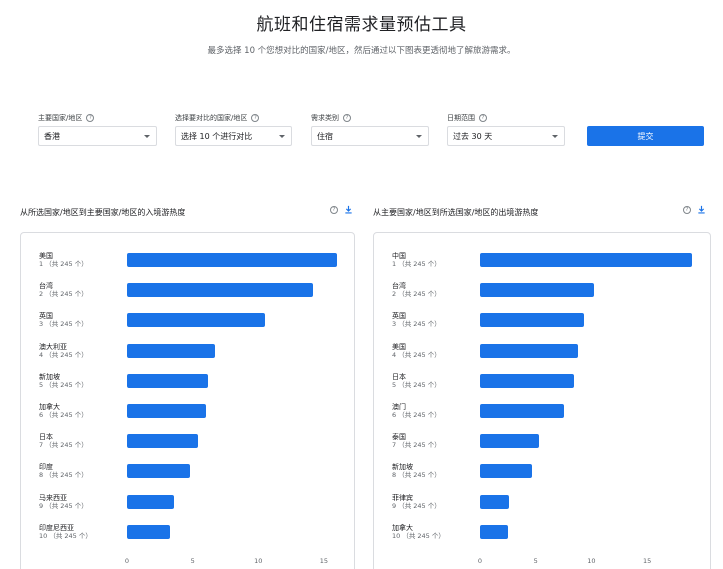  Describe the element at coordinates (506, 136) in the screenshot. I see `date-range-select: 过去 30 天` at that location.